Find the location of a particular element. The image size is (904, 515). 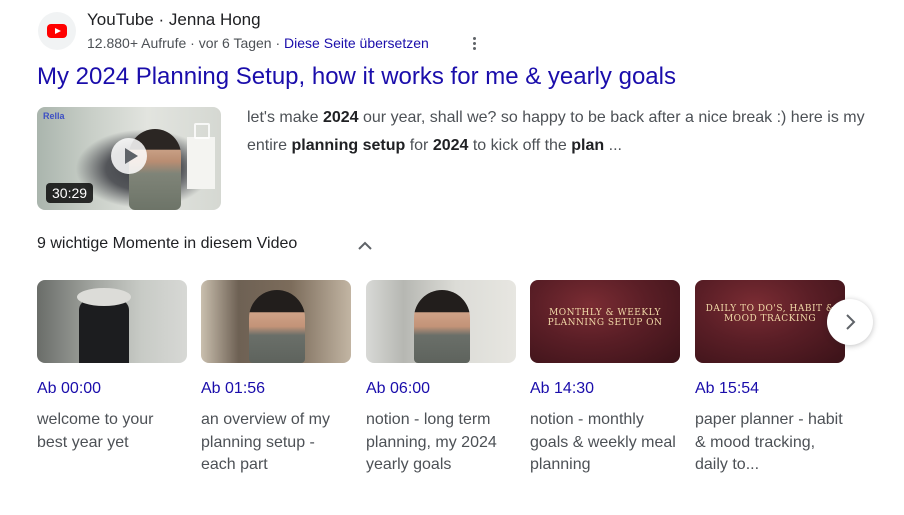

thumbnail-overlay-text: MONTHLY & WEEKLY PLANNING SETUP ON is located at coordinates (605, 318).